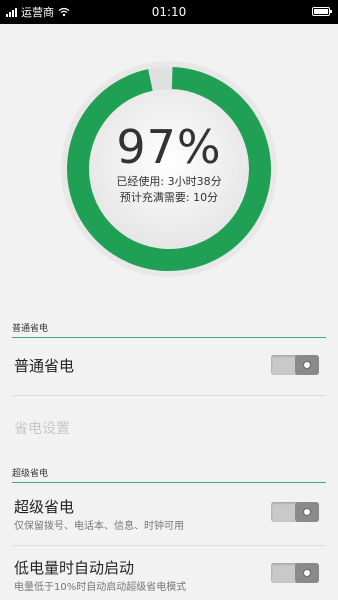  I want to click on auto-start-title: 低电量时自动启动, so click(74, 568).